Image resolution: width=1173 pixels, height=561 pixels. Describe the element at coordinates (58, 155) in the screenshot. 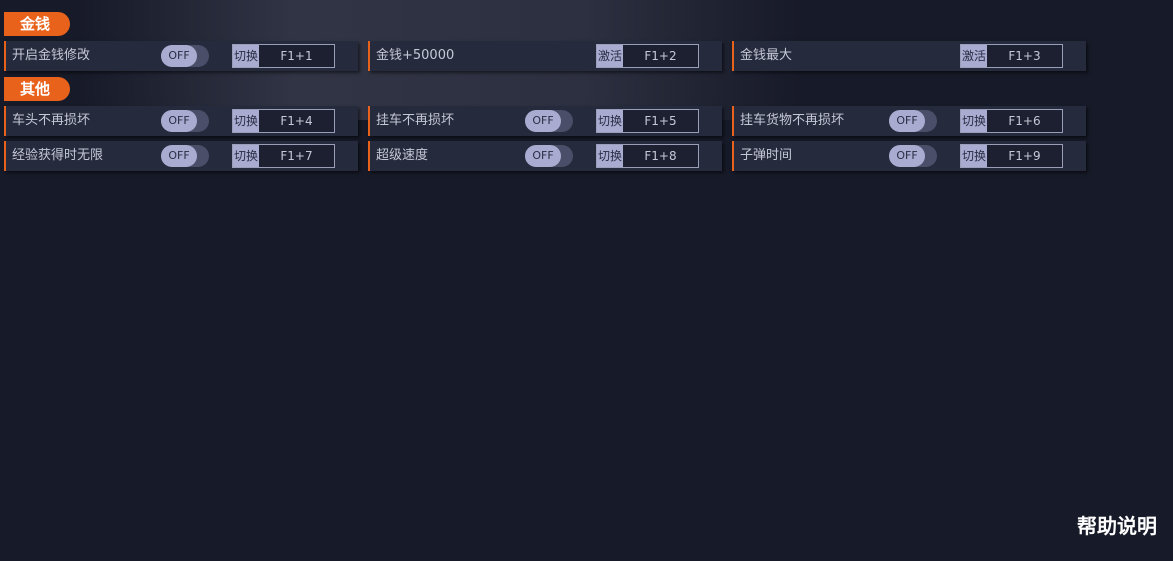

I see `cheat-label: 经验获得时无限` at that location.